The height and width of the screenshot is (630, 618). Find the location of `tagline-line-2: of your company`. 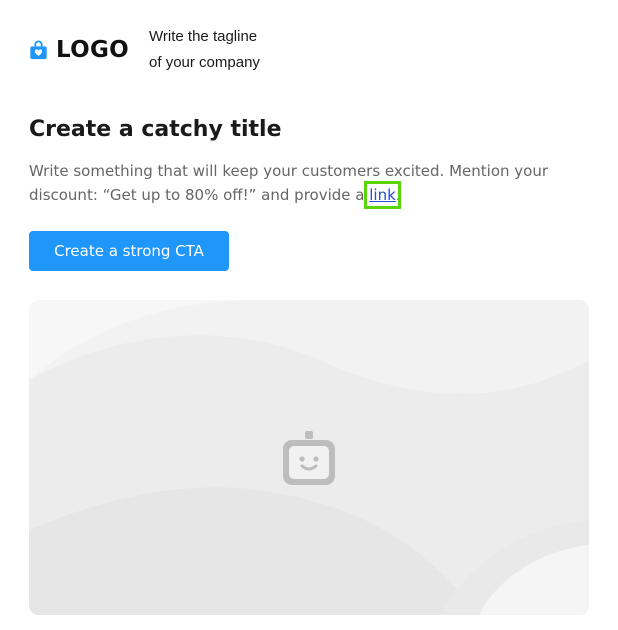

tagline-line-2: of your company is located at coordinates (204, 62).